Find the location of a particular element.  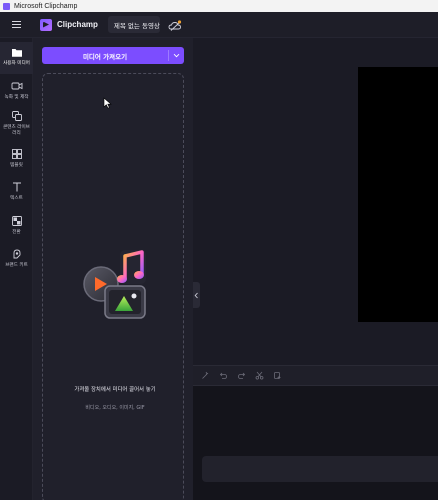

brand: Clipchamp is located at coordinates (69, 24).